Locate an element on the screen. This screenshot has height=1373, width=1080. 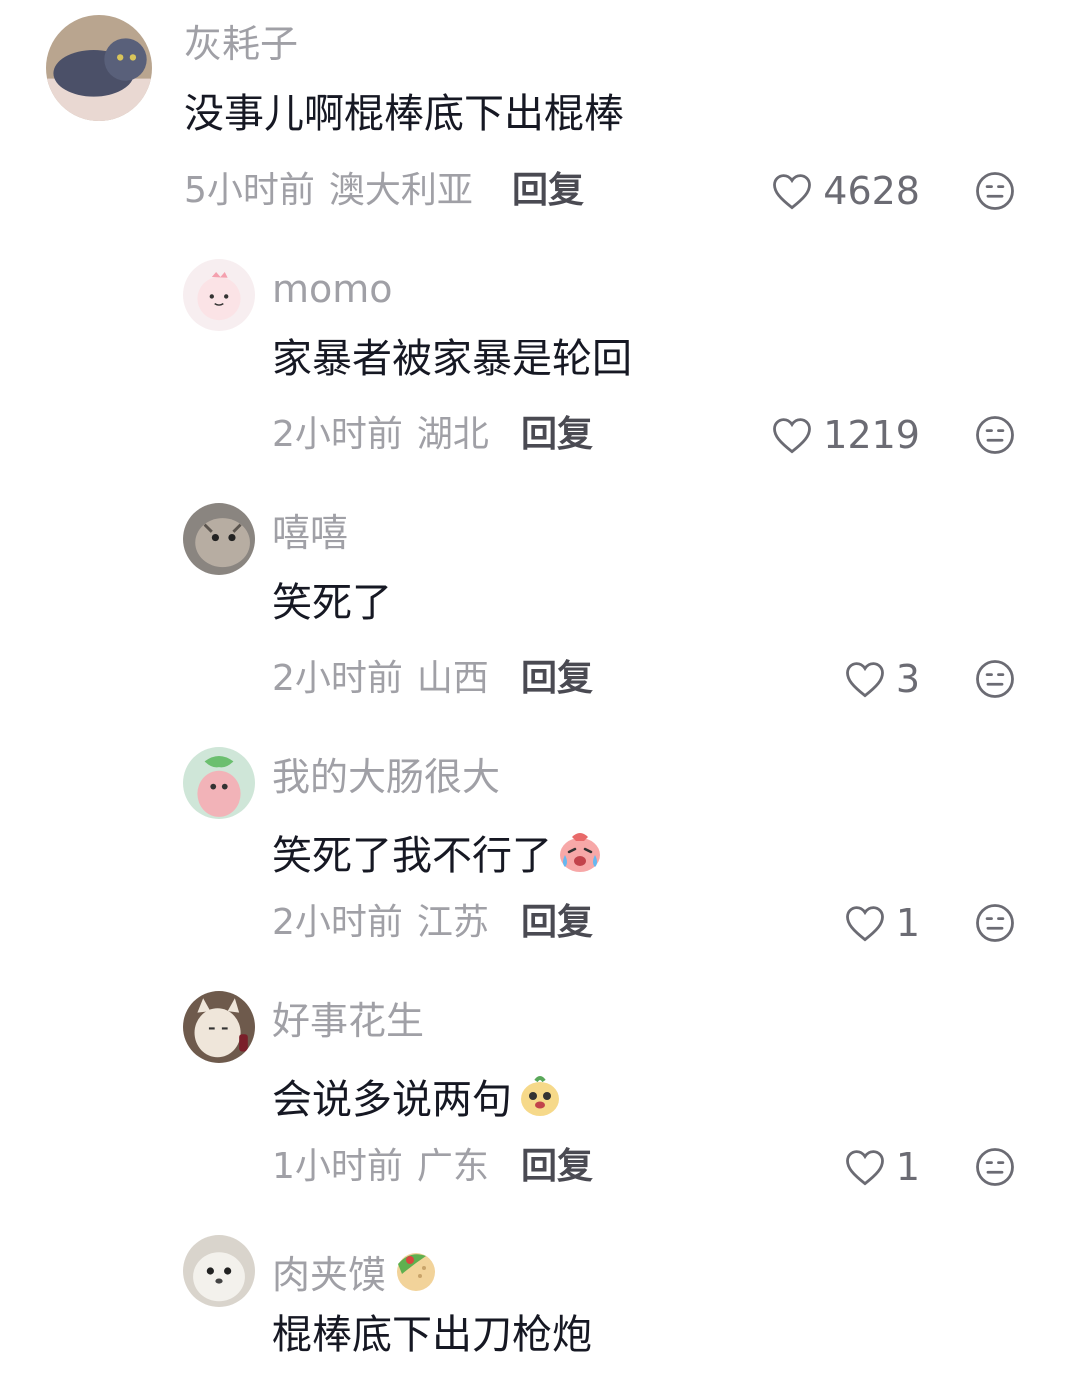
username-text: 肉夹馍 is located at coordinates (329, 1275).